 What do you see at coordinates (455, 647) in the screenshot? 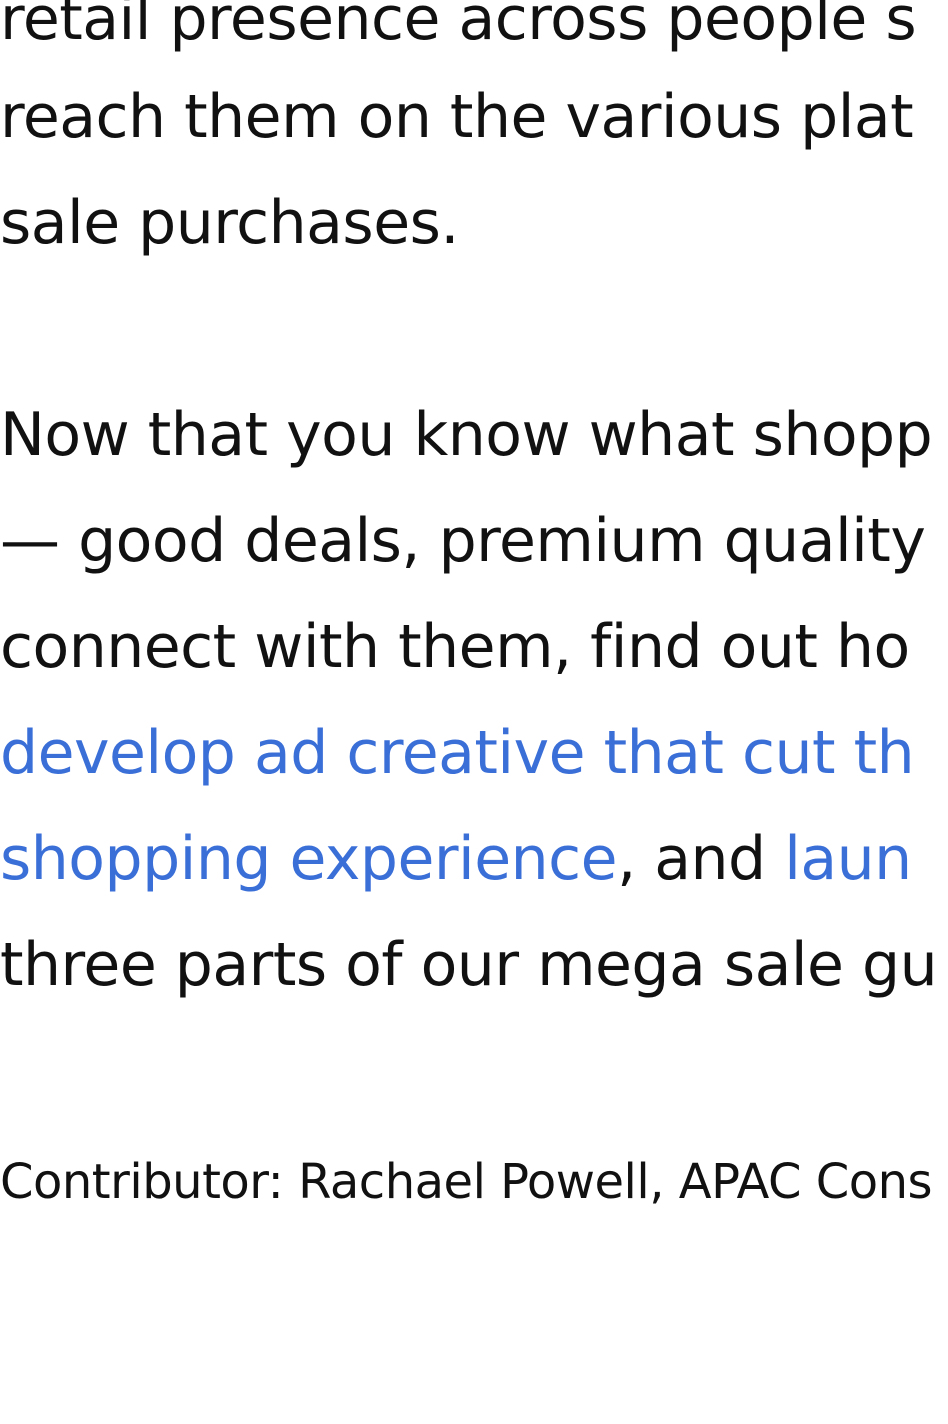
I see `paragraph-2-line-3: connect with them, find out ho` at bounding box center [455, 647].